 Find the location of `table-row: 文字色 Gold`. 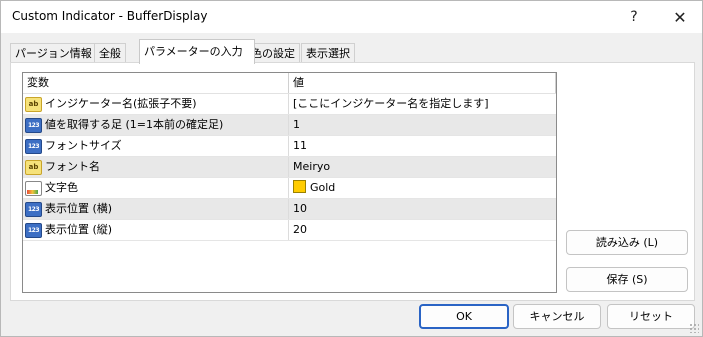

table-row: 文字色 Gold is located at coordinates (289, 188).